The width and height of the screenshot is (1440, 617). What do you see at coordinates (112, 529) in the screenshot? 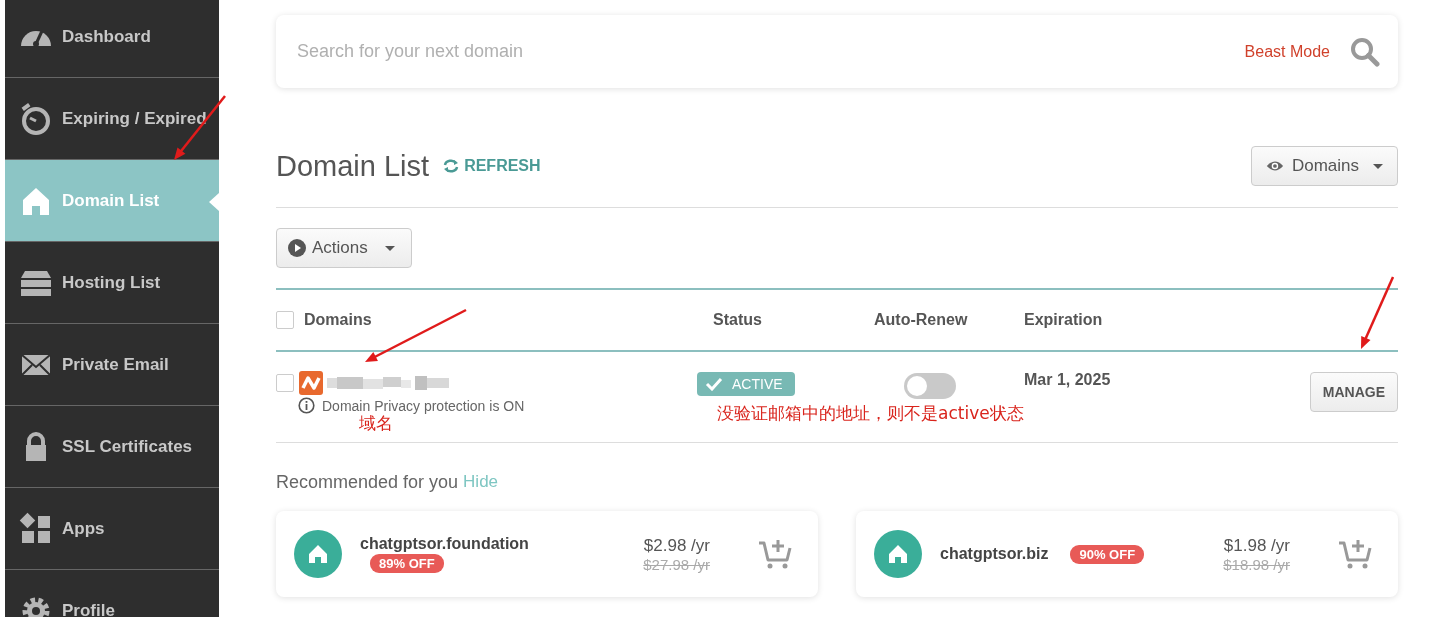
I see `sidebar-item: Apps` at bounding box center [112, 529].